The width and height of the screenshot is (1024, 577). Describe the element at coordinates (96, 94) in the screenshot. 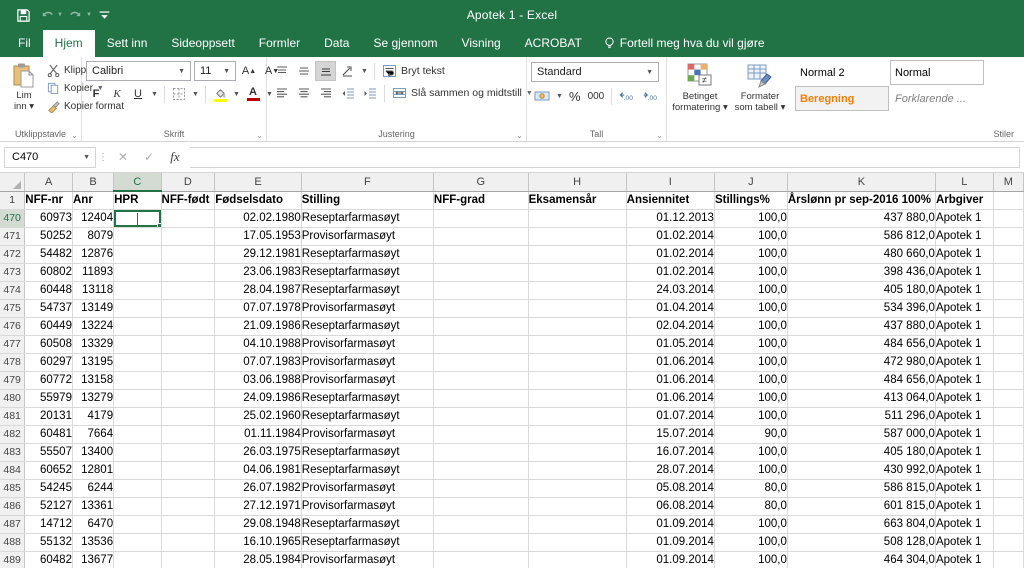

I see `bold-button: F` at that location.